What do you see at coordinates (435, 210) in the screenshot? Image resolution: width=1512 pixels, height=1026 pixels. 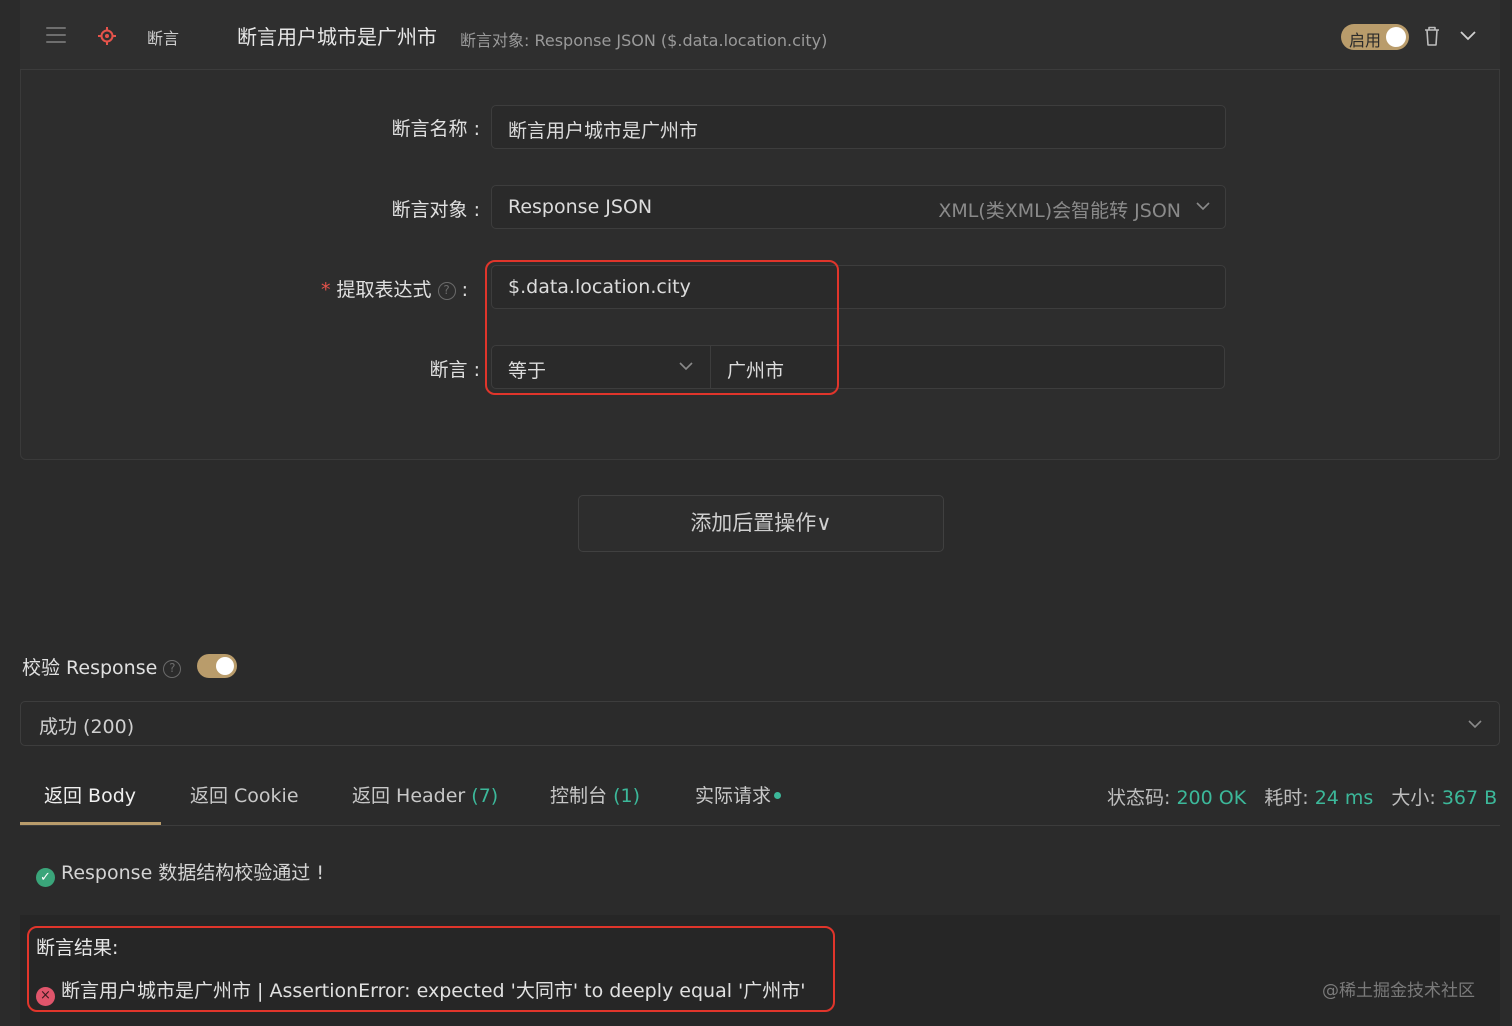 I see `target-label: 断言对象 :` at bounding box center [435, 210].